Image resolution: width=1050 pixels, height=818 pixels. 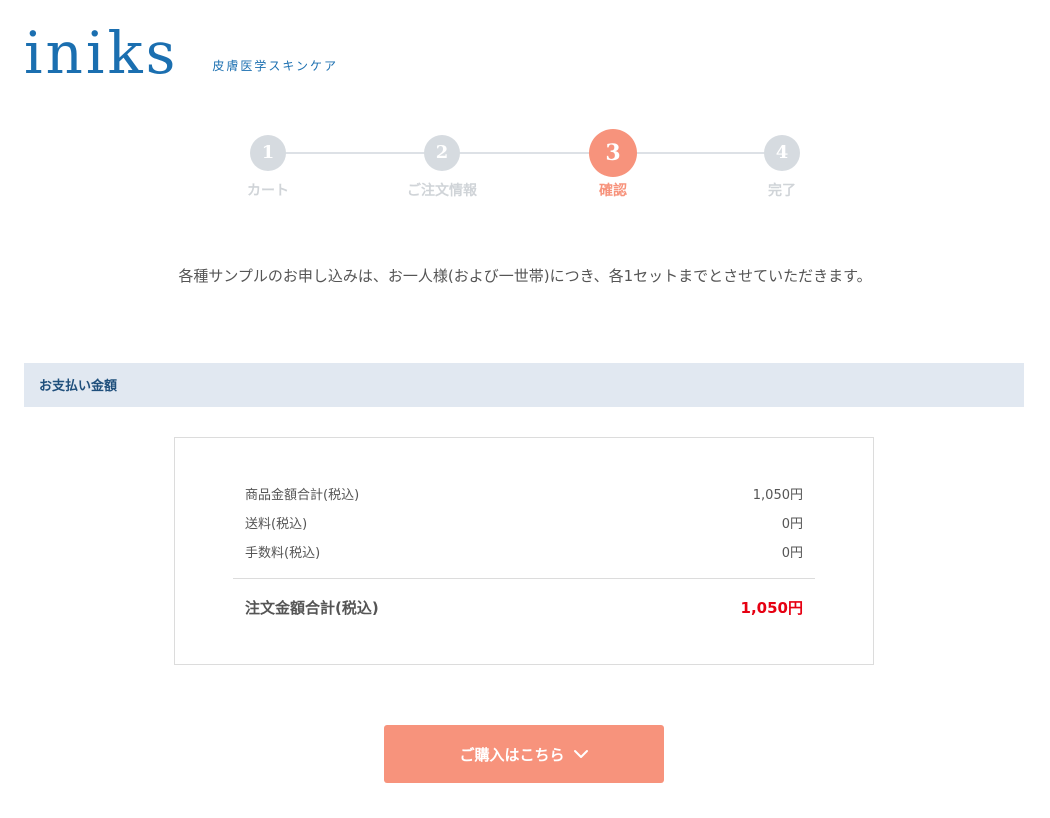 I want to click on chevron-down-icon, so click(x=581, y=754).